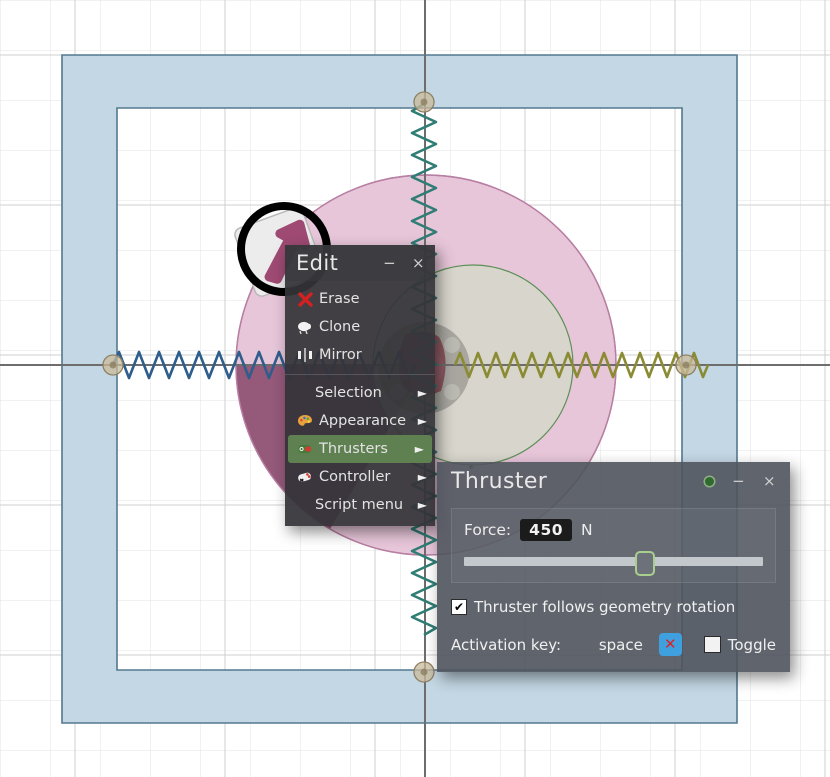  What do you see at coordinates (340, 327) in the screenshot?
I see `menu-item-clone-label: Clone` at bounding box center [340, 327].